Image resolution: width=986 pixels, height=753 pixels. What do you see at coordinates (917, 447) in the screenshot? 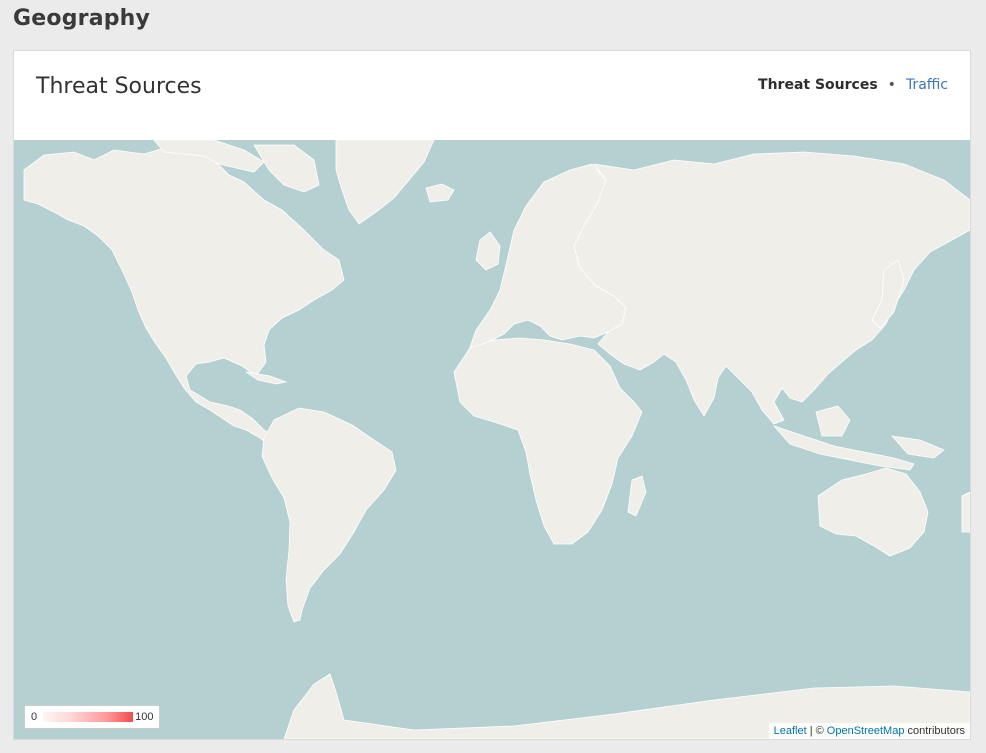
I see `new-guinea` at bounding box center [917, 447].